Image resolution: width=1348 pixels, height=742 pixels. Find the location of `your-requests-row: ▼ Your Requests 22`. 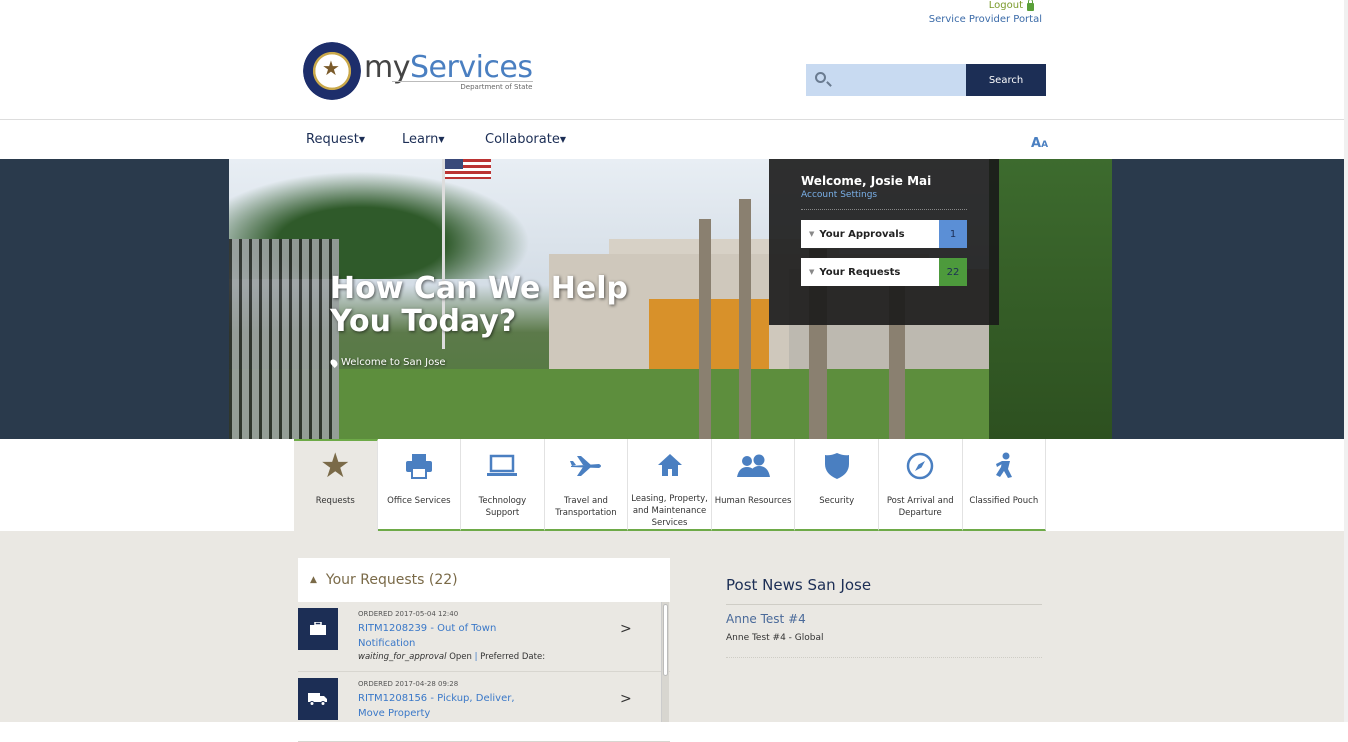

your-requests-row: ▼ Your Requests 22 is located at coordinates (884, 272).